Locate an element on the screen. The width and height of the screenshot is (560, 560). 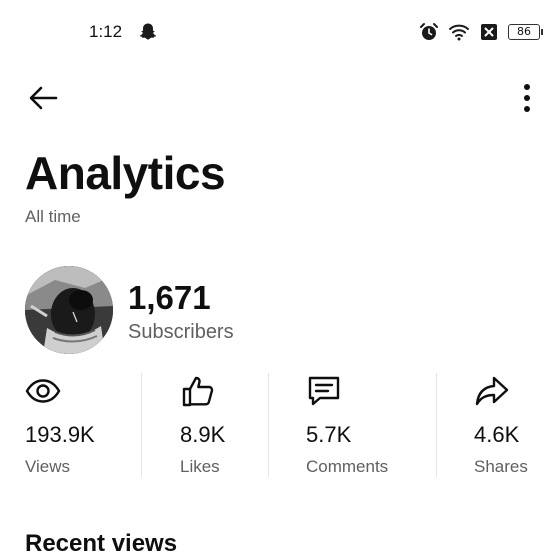
avatar is located at coordinates (69, 310).